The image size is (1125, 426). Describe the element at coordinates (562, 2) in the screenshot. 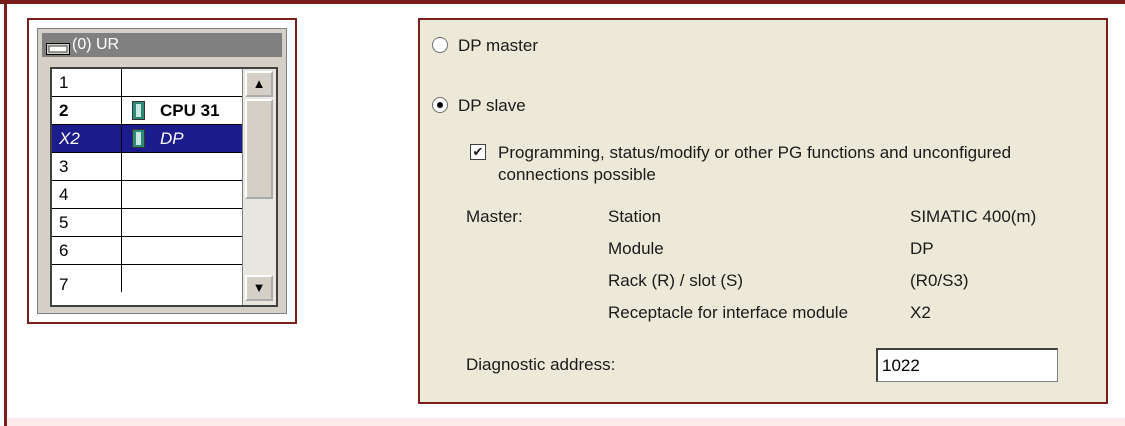

I see `frame-top-border` at that location.